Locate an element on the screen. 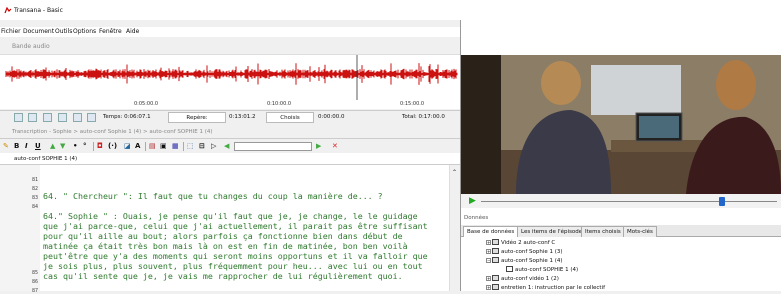  save-icon: ▦ is located at coordinates (175, 146).